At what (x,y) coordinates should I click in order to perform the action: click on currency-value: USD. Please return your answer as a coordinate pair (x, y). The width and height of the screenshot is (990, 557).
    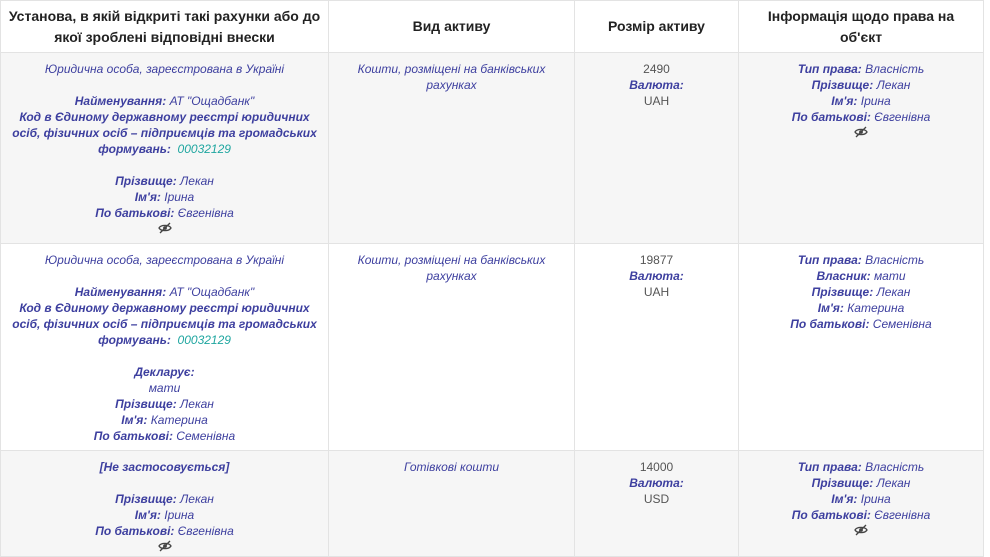
    Looking at the image, I should click on (656, 499).